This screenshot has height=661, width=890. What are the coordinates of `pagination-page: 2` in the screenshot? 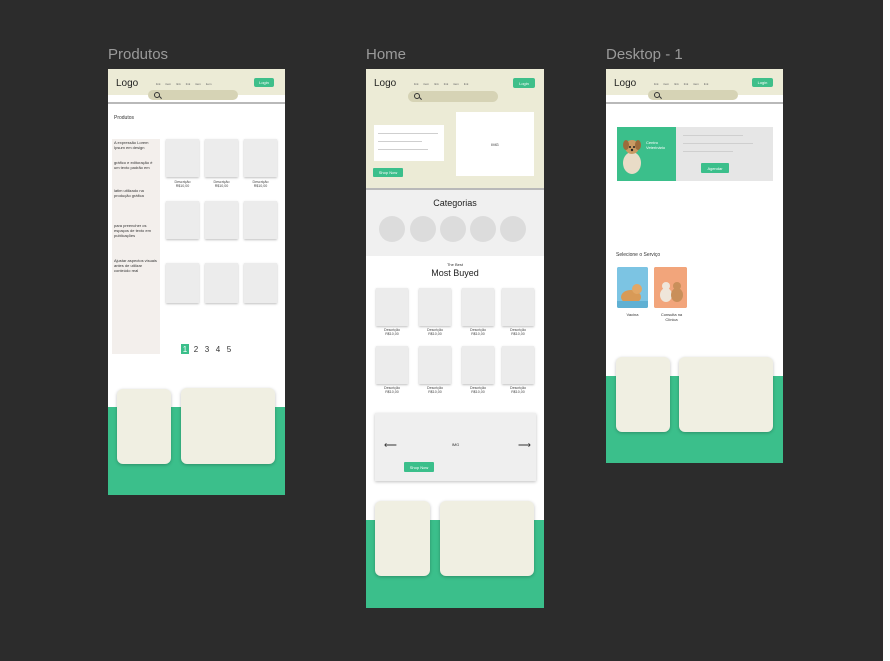 It's located at (196, 349).